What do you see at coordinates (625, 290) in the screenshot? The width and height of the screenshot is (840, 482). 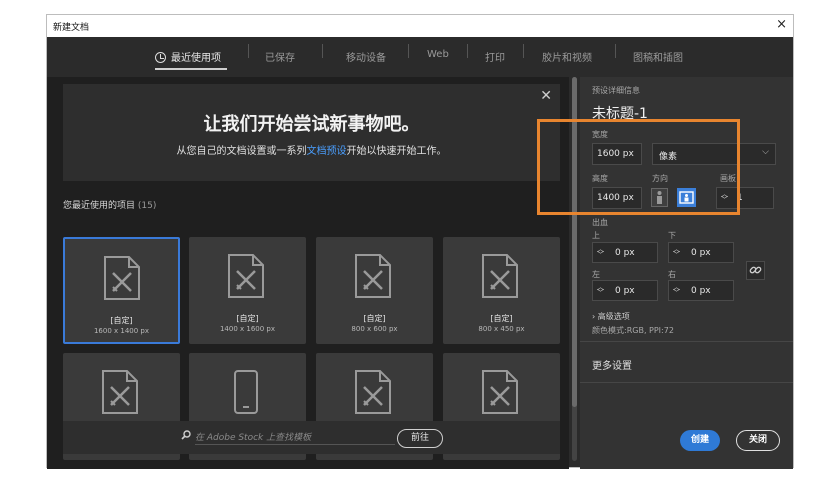 I see `bleed-left-input: ︿ ﹀ 0 px` at bounding box center [625, 290].